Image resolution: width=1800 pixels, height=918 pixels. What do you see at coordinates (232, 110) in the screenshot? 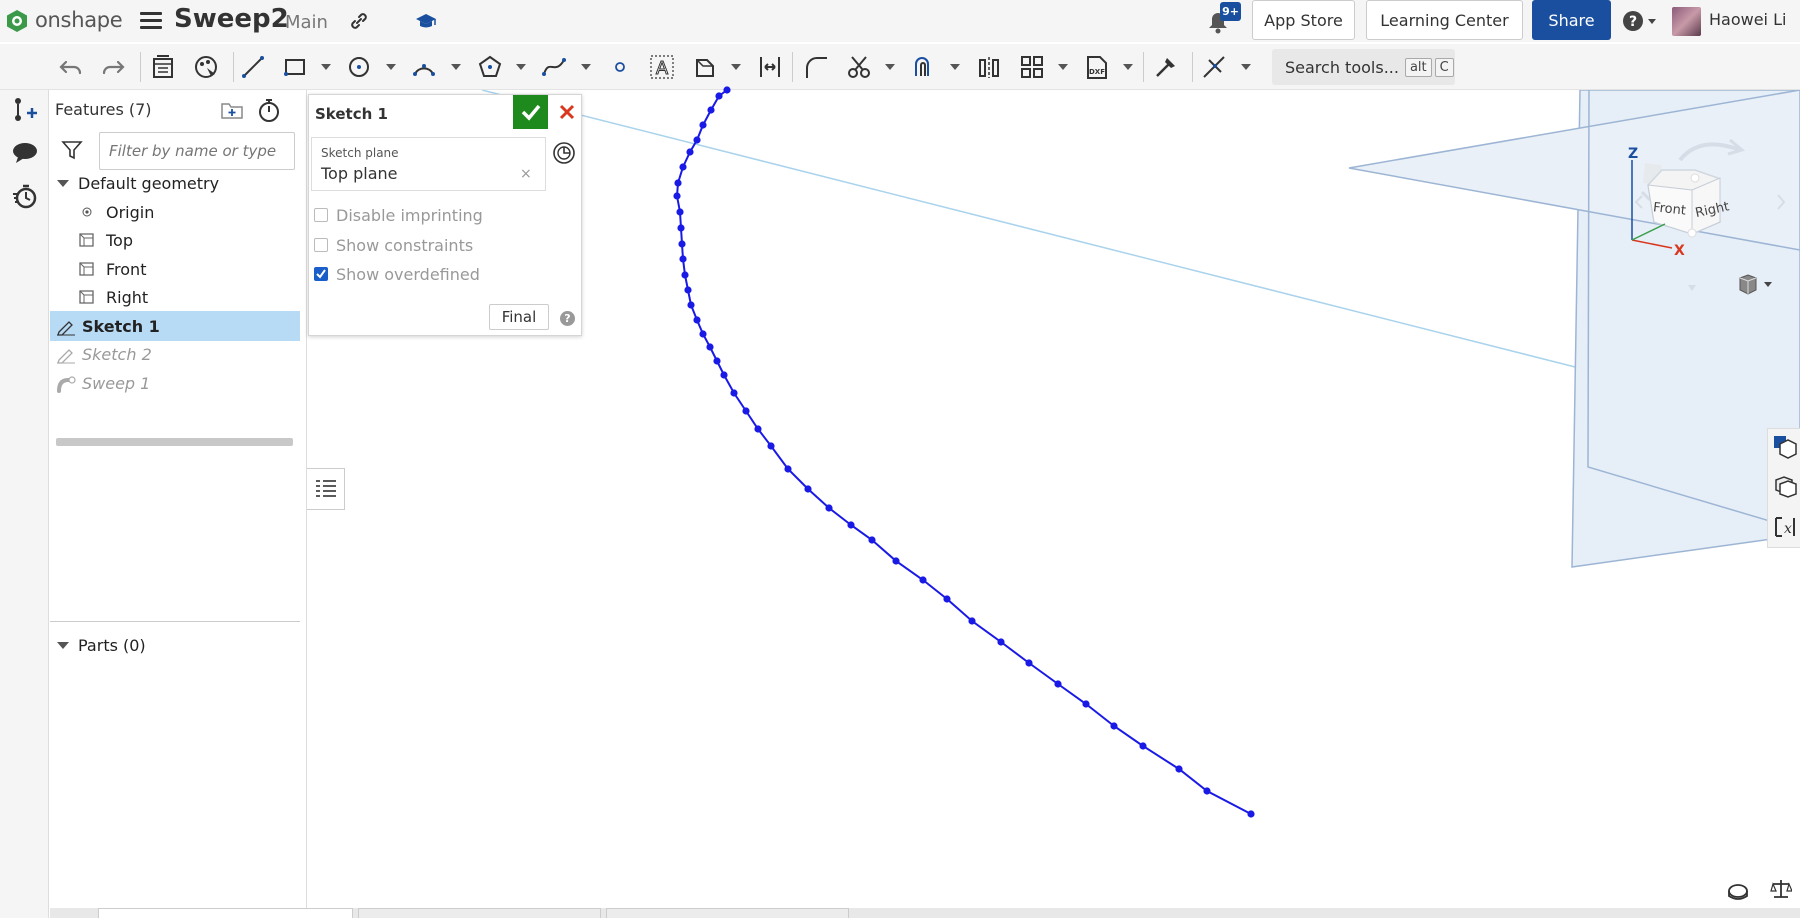
I see `new-folder-icon` at bounding box center [232, 110].